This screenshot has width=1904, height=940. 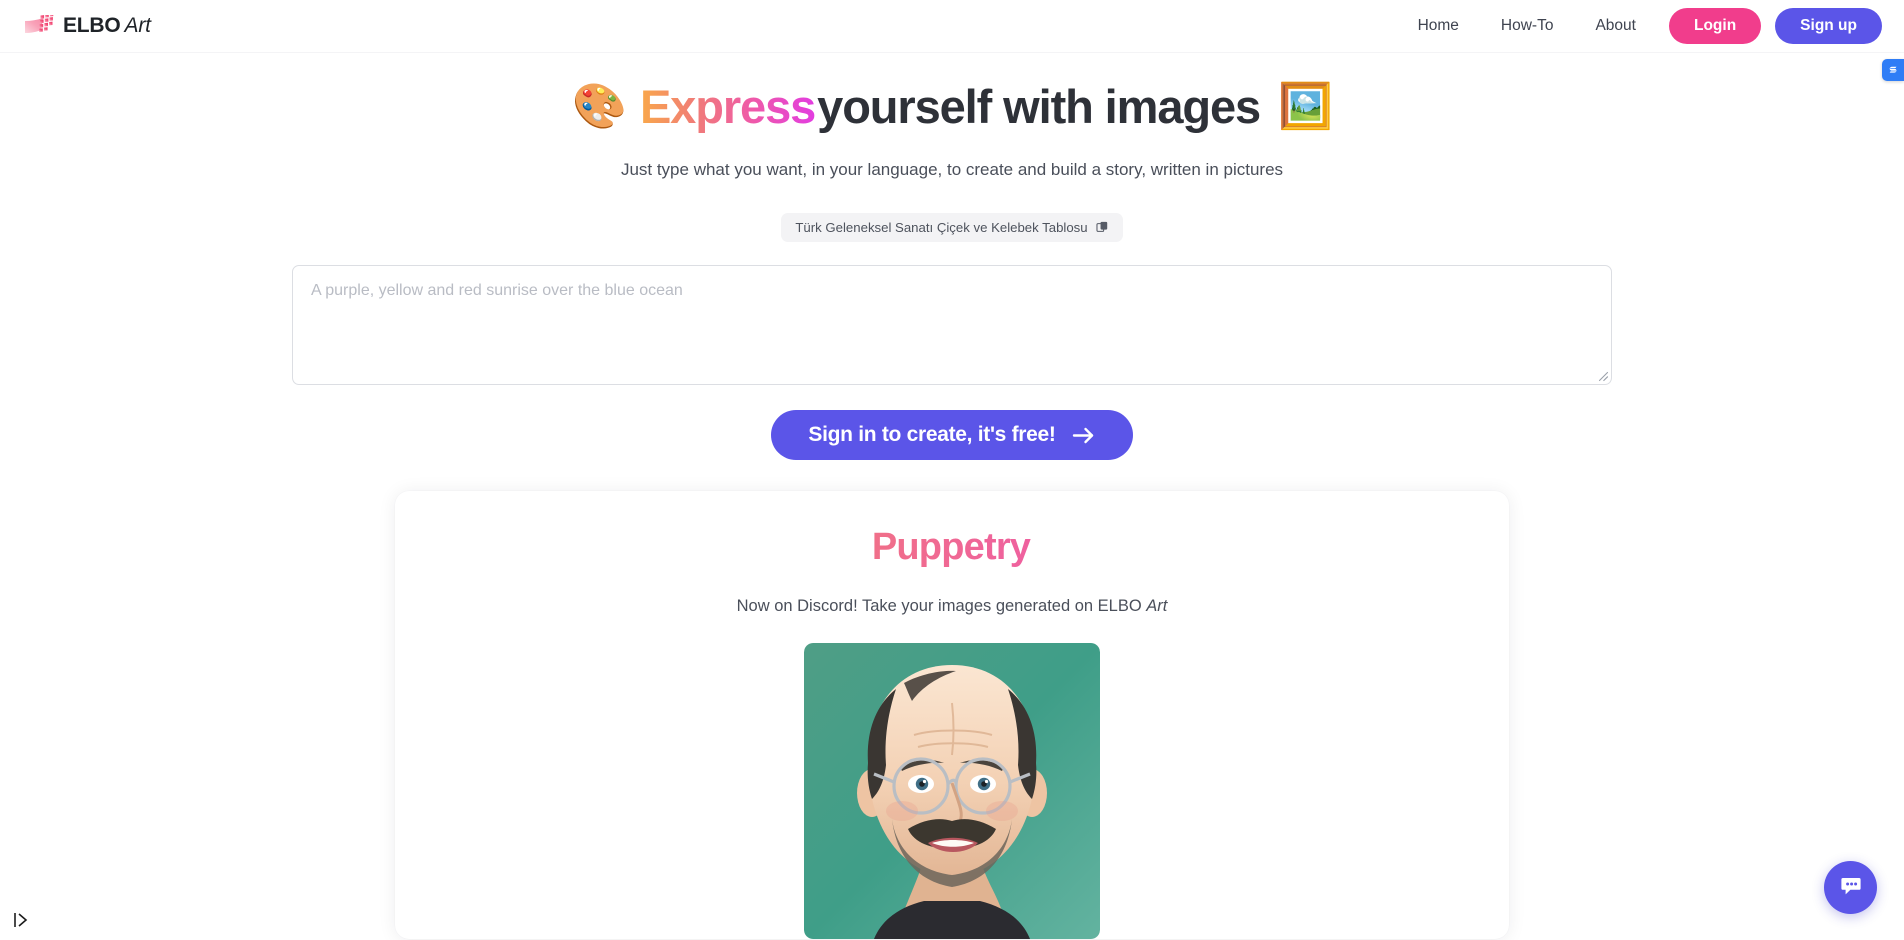 What do you see at coordinates (21, 920) in the screenshot?
I see `text-cursor-icon` at bounding box center [21, 920].